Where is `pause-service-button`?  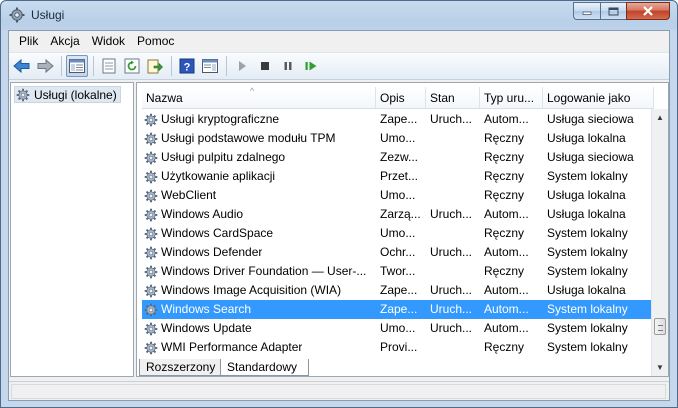
pause-service-button is located at coordinates (288, 66).